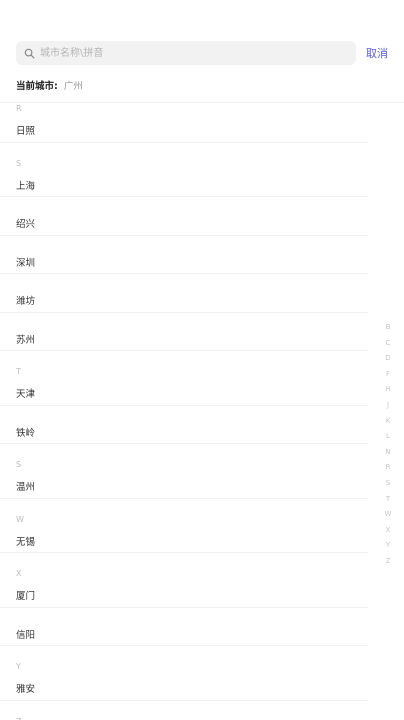 The width and height of the screenshot is (404, 720). I want to click on index-letter: N, so click(387, 453).